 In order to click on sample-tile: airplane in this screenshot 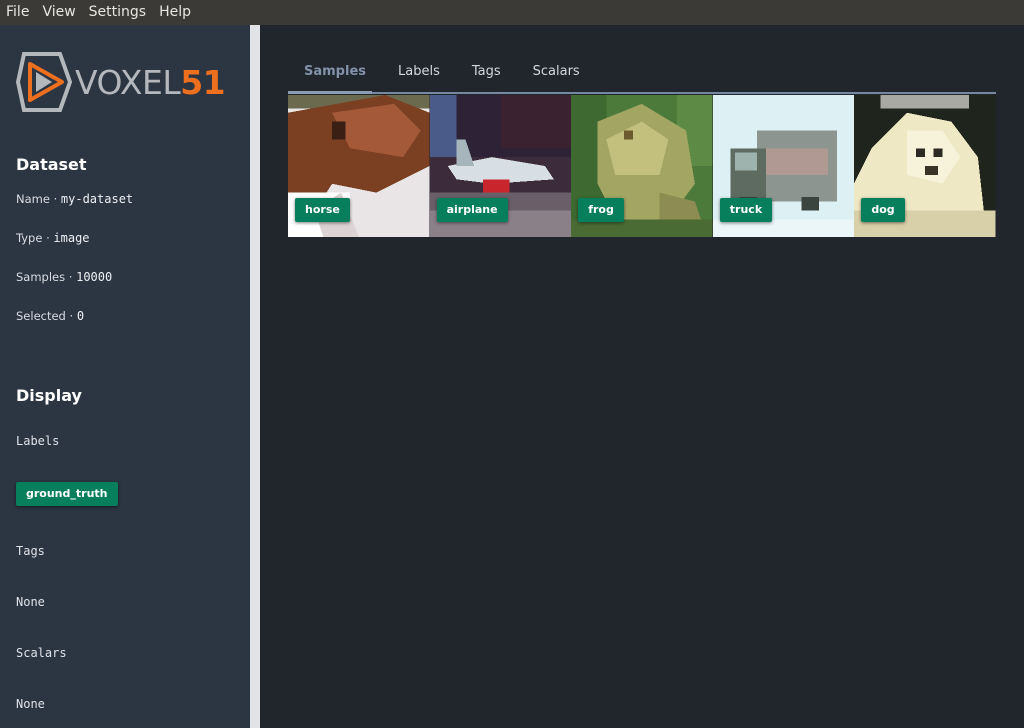, I will do `click(500, 166)`.